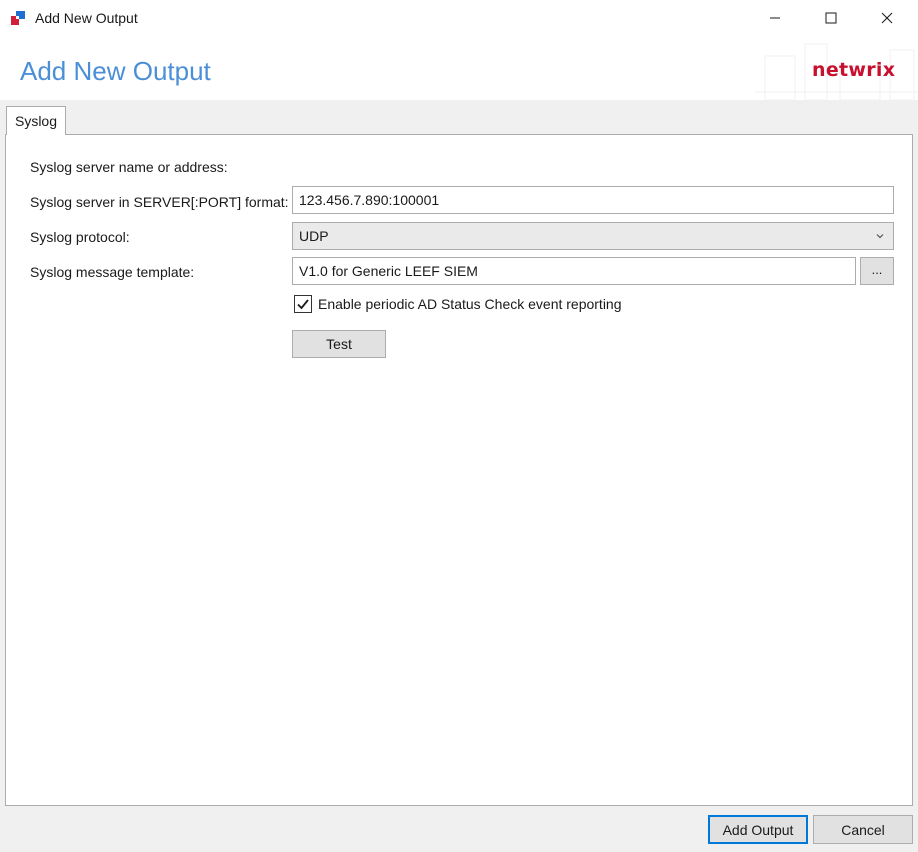 The width and height of the screenshot is (918, 852). What do you see at coordinates (459, 18) in the screenshot?
I see `title-bar: Add New Output` at bounding box center [459, 18].